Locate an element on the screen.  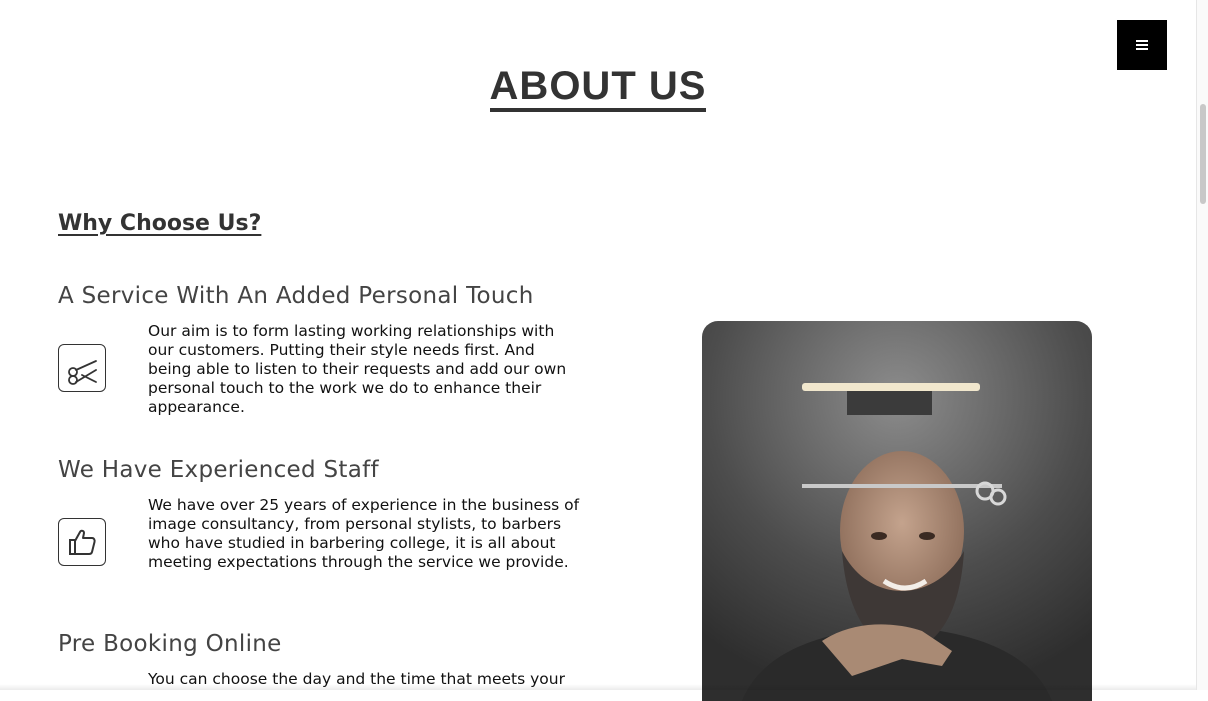
page-title-text: ABOUT US is located at coordinates (598, 88).